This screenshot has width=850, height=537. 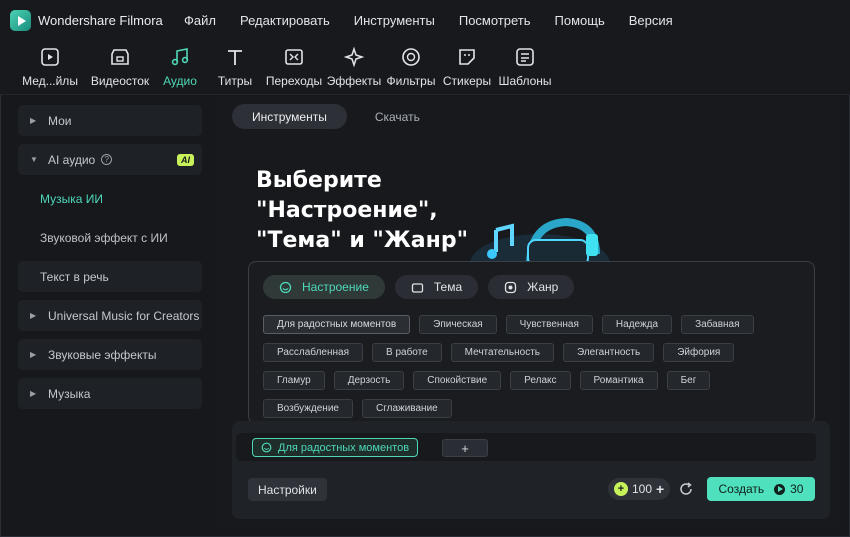 I want to click on sidebar-item-label: Музыка, so click(x=69, y=393).